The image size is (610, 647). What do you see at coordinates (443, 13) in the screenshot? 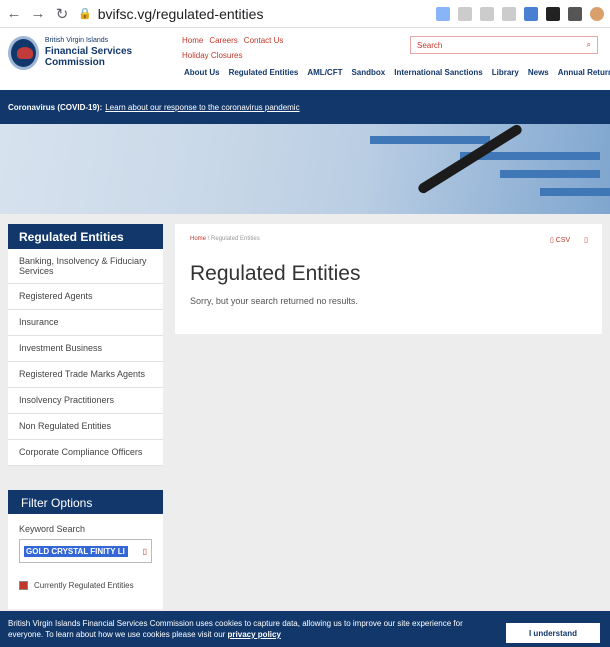
I see `translate-icon` at bounding box center [443, 13].